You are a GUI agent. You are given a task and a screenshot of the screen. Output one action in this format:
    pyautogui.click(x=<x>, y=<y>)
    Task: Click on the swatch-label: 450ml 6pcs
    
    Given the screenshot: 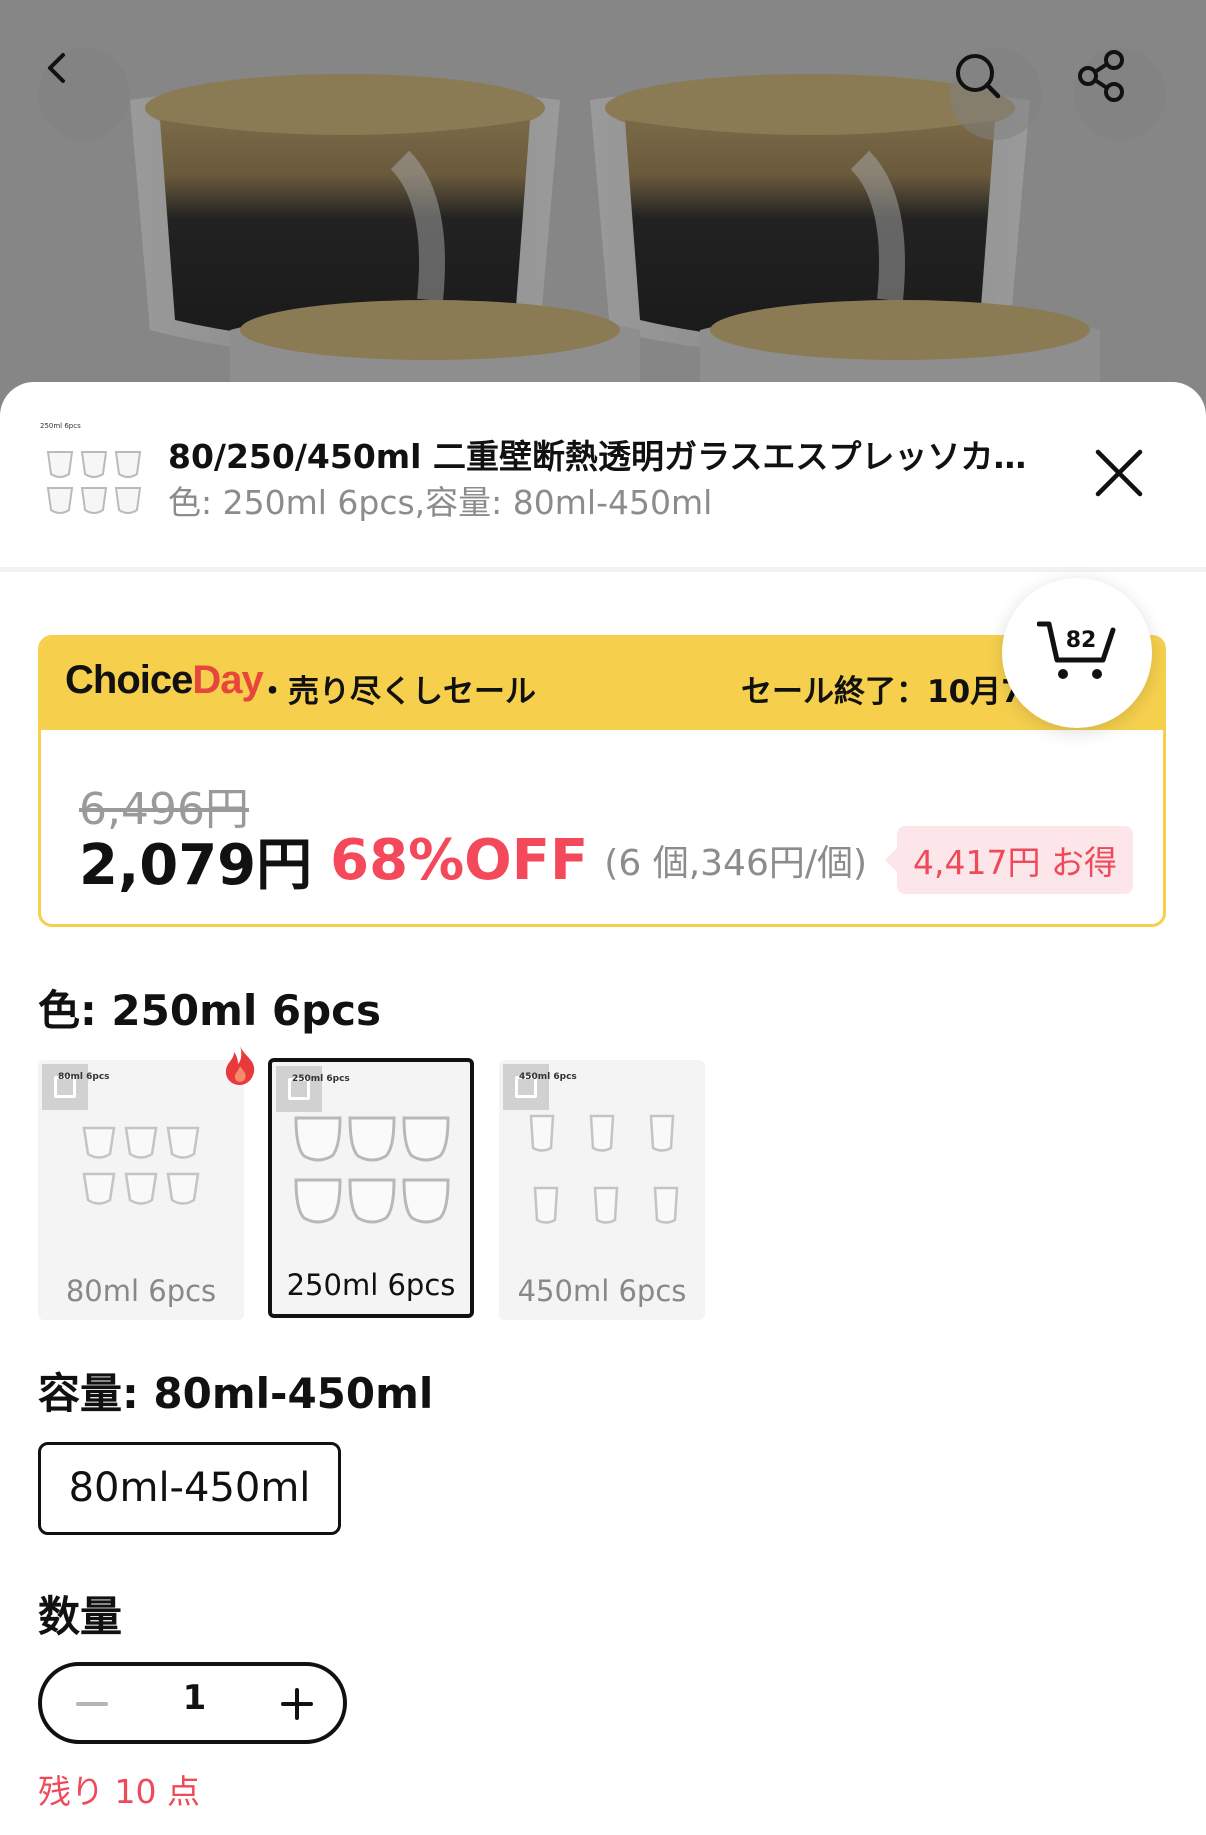 What is the action you would take?
    pyautogui.click(x=602, y=1291)
    